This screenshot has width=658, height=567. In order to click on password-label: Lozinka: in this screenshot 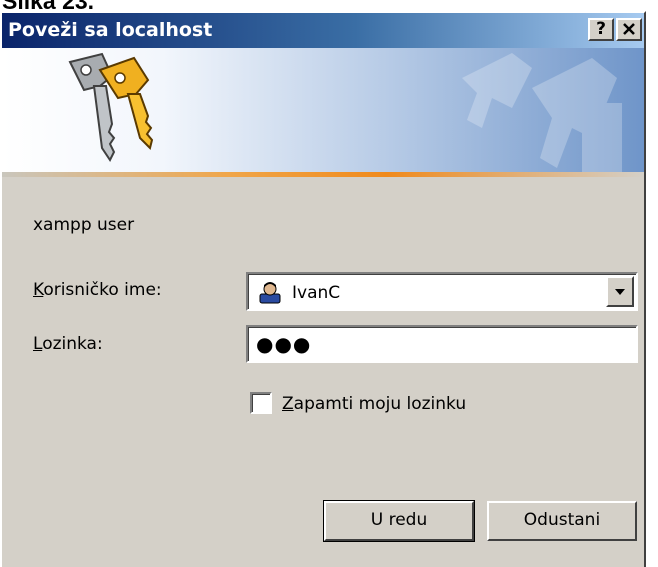, I will do `click(68, 344)`.